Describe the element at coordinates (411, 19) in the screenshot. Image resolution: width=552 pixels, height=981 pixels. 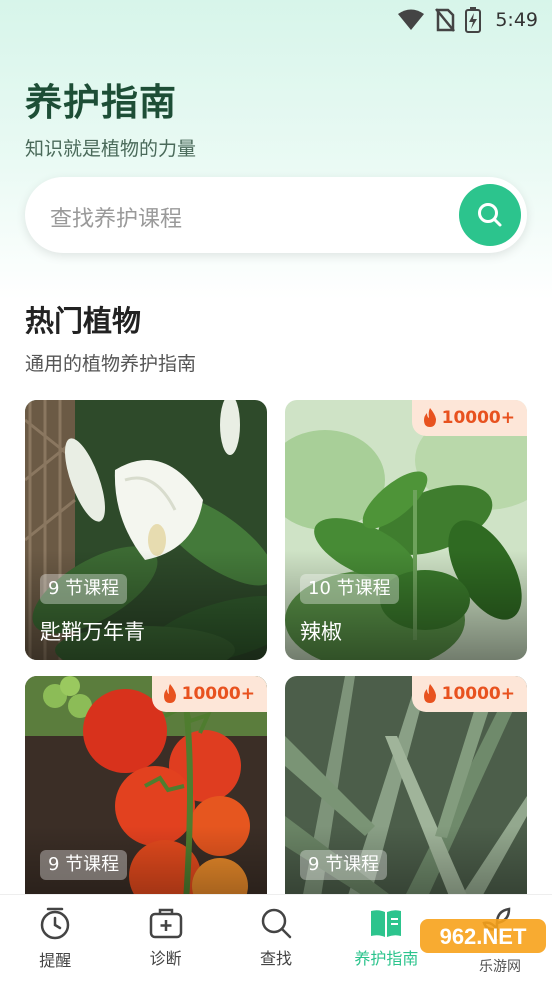
I see `wifi-icon` at that location.